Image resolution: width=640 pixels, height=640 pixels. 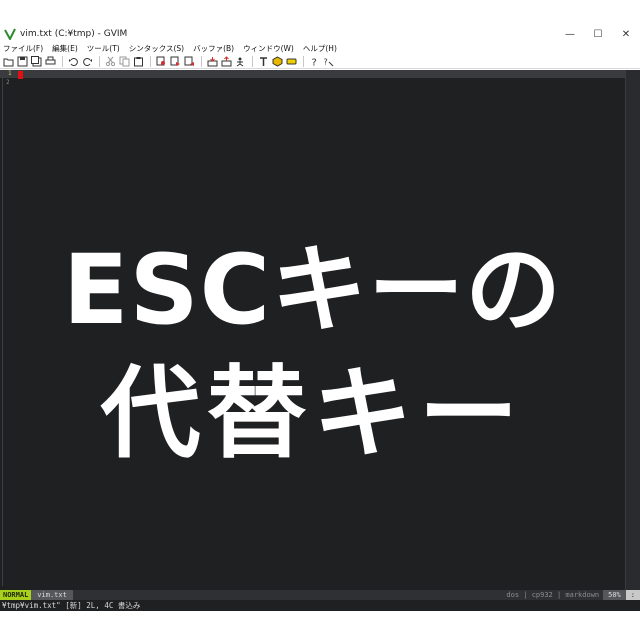 What do you see at coordinates (614, 595) in the screenshot?
I see `scroll-percent: 50%` at bounding box center [614, 595].